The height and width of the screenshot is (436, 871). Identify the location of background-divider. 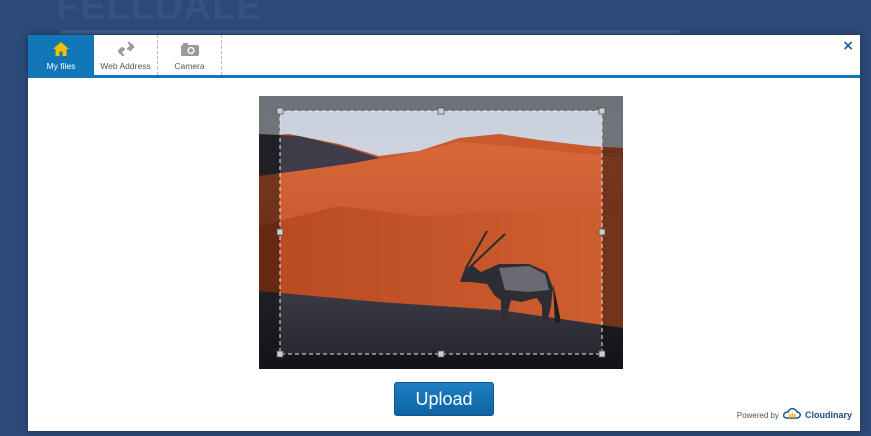
(370, 32).